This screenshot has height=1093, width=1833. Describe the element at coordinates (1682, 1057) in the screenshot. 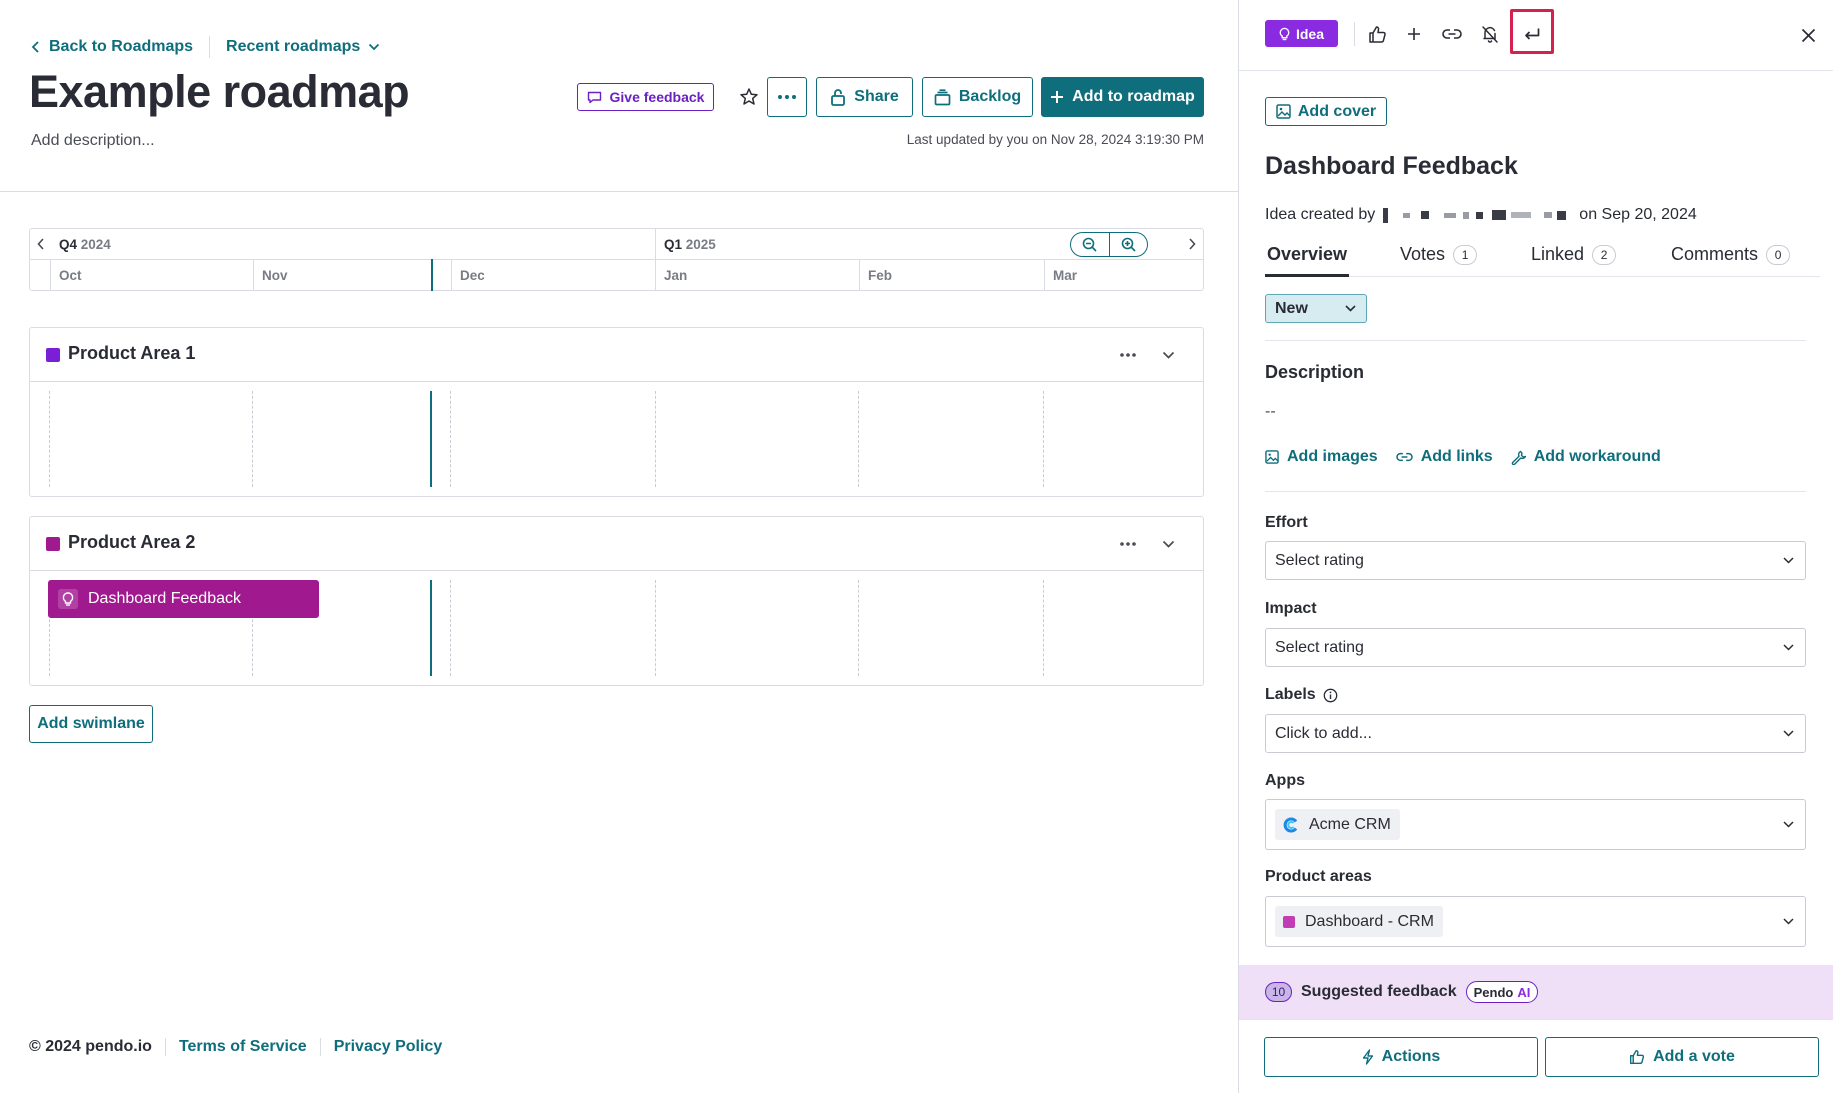

I see `add-a-vote-button: Add a vote` at that location.